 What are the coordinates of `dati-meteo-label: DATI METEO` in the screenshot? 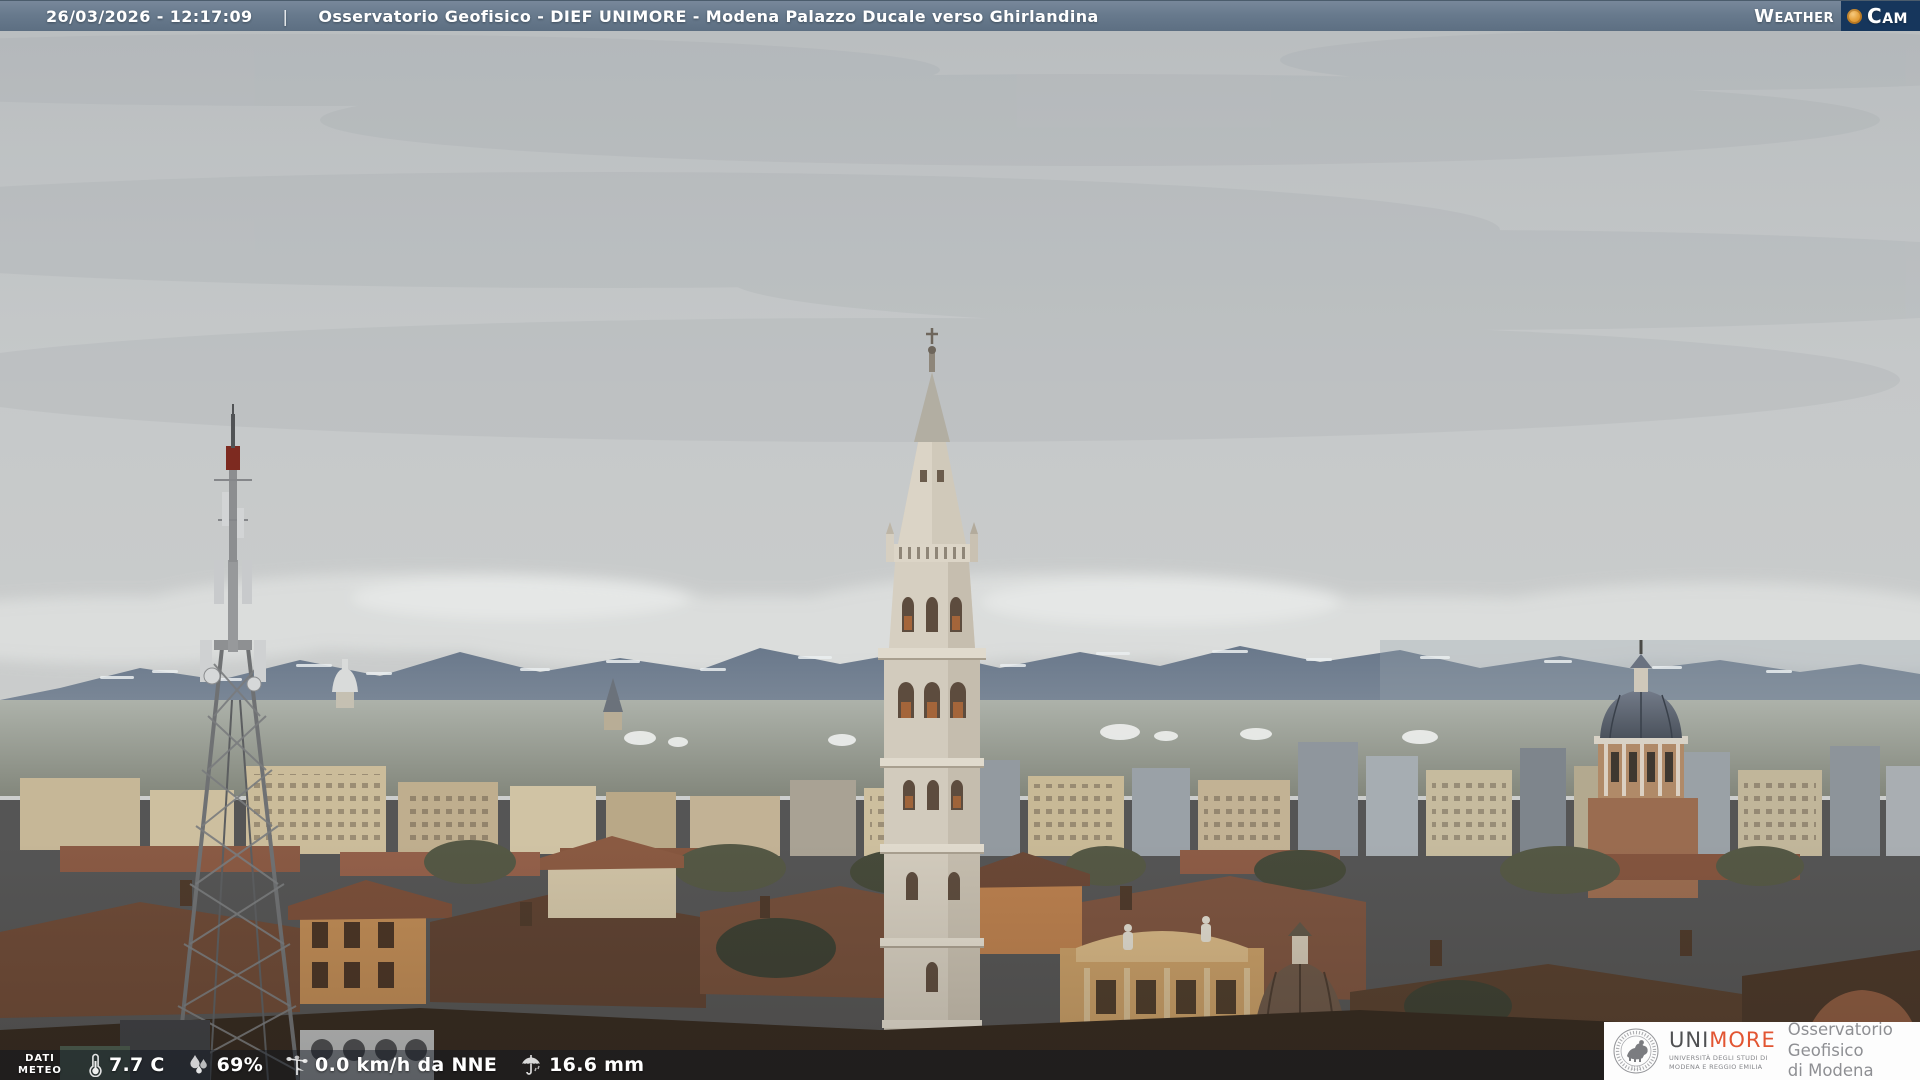 It's located at (40, 1064).